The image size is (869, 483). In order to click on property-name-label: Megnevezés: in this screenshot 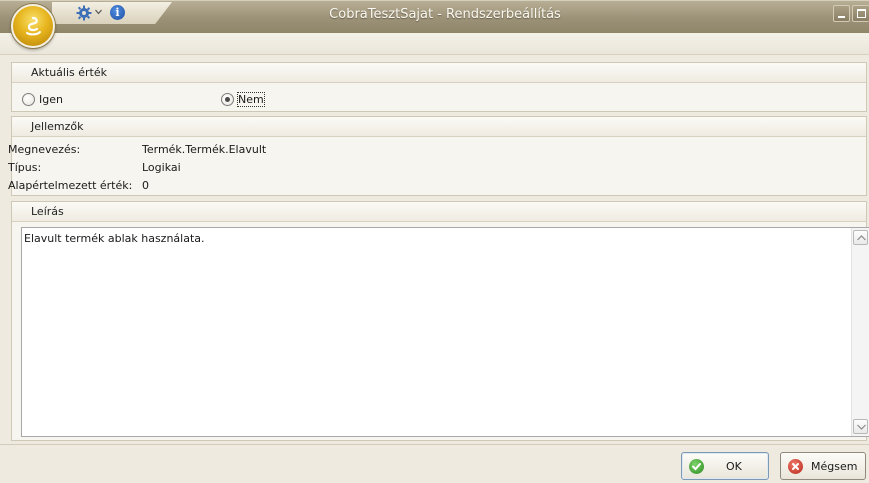, I will do `click(44, 149)`.